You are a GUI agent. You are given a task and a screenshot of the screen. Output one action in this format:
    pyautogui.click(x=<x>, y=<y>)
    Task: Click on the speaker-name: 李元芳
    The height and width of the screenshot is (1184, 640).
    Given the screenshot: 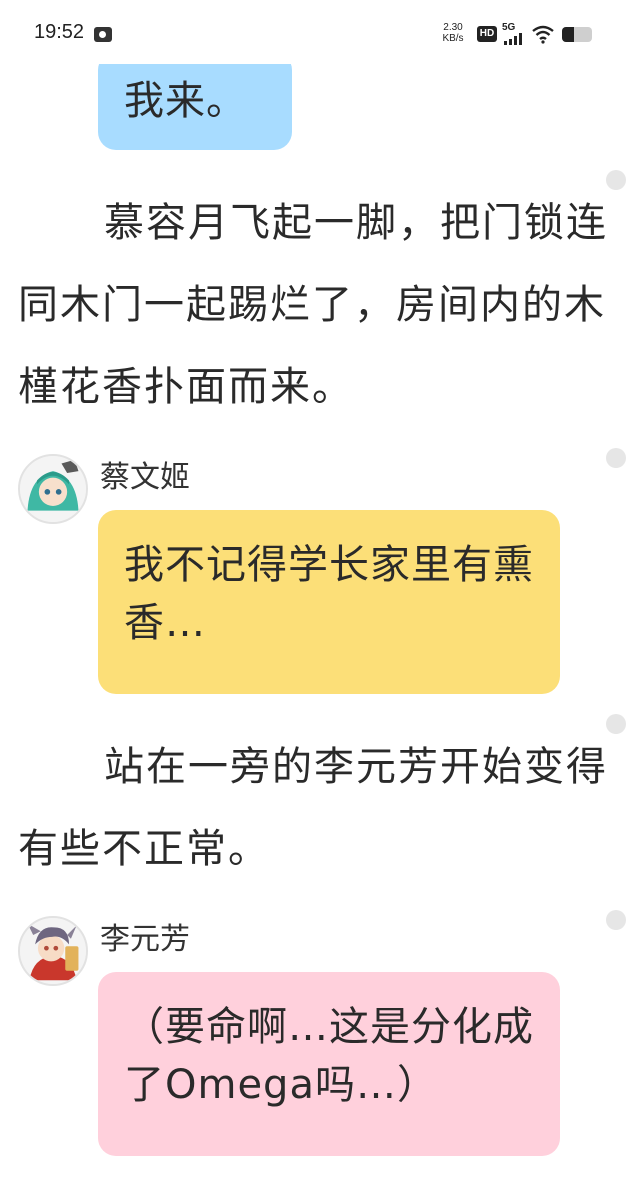 What is the action you would take?
    pyautogui.click(x=145, y=939)
    